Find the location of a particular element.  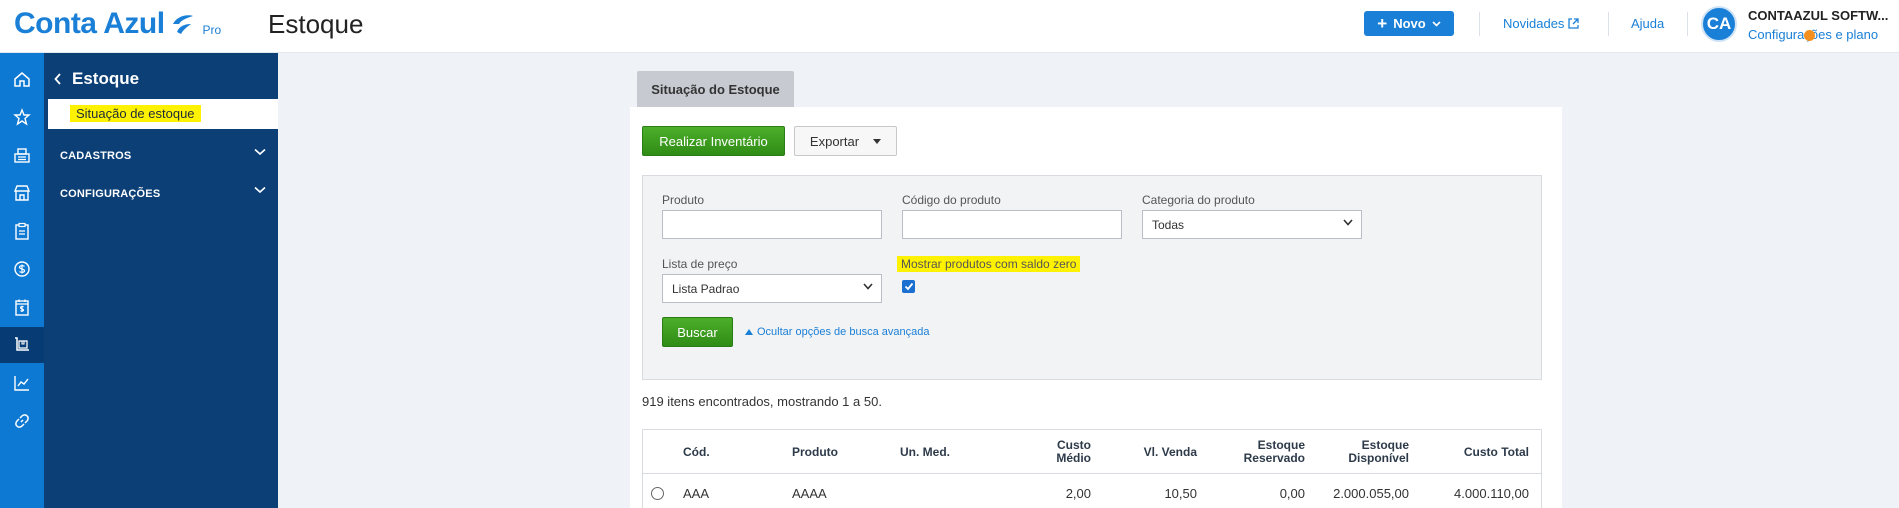

store-icon is located at coordinates (22, 193).